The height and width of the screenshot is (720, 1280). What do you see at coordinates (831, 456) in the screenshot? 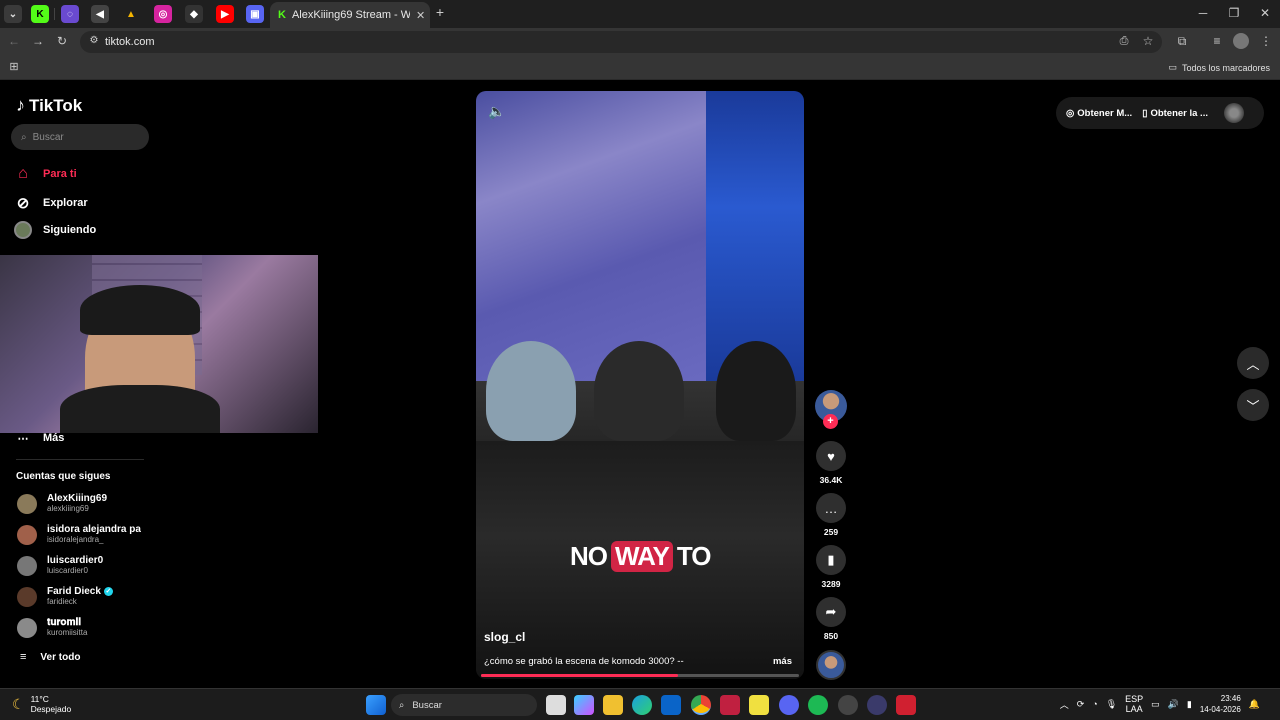
I see `heart-icon: ♥` at bounding box center [831, 456].